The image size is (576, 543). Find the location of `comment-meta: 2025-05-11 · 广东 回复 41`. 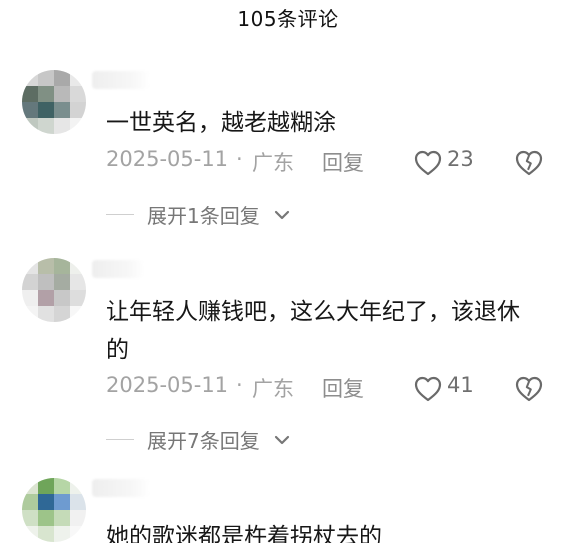

comment-meta: 2025-05-11 · 广东 回复 41 is located at coordinates (331, 390).